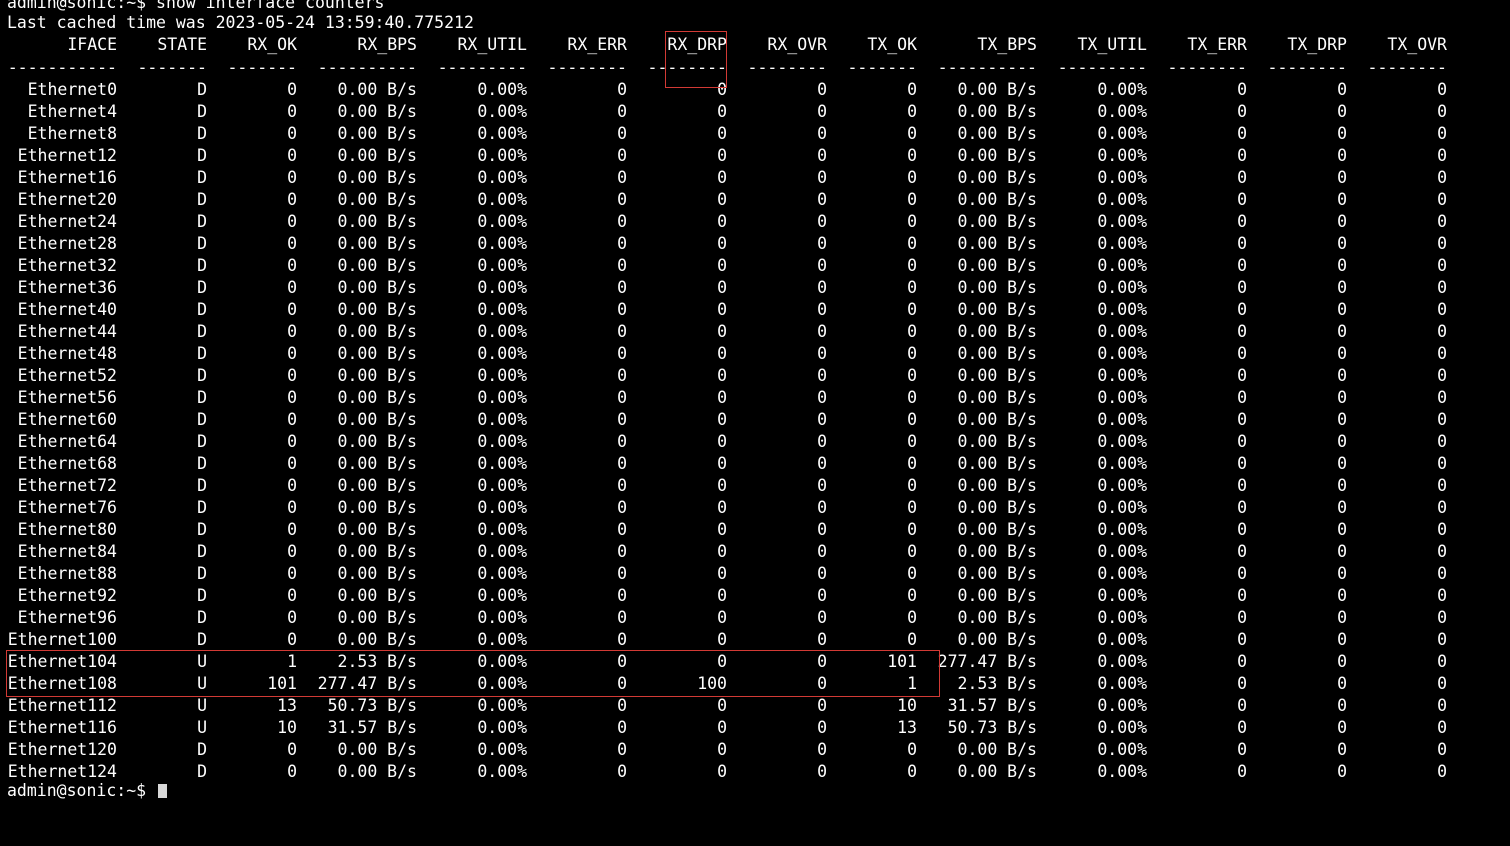 Image resolution: width=1510 pixels, height=846 pixels. I want to click on header-iface: IFACE, so click(92, 44).